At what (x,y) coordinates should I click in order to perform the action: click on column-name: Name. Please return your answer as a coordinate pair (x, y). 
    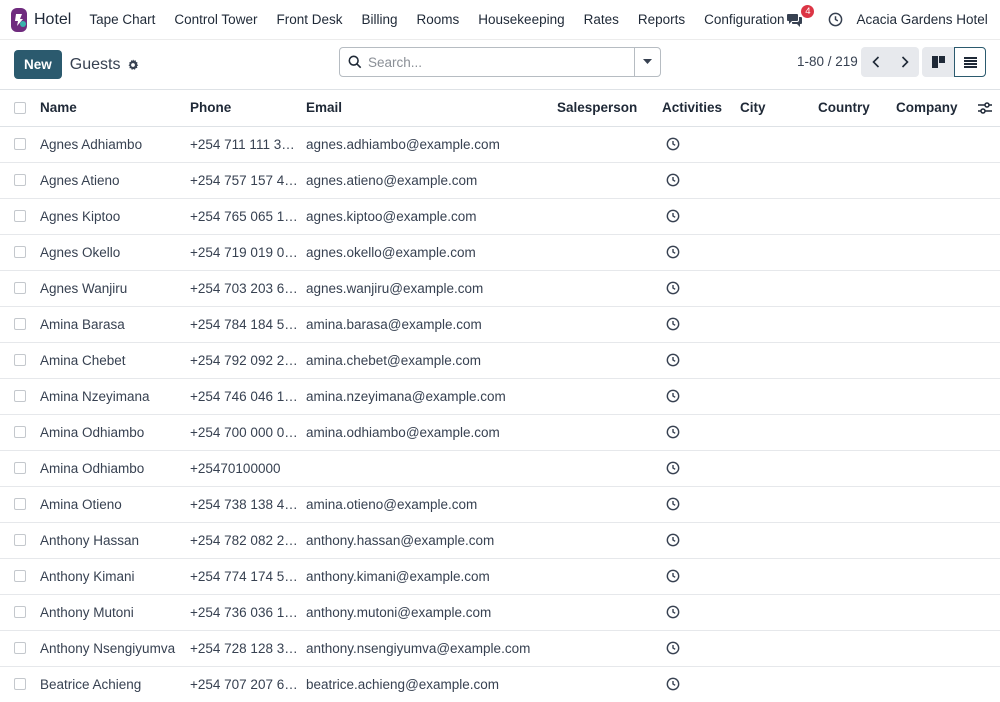
    Looking at the image, I should click on (115, 108).